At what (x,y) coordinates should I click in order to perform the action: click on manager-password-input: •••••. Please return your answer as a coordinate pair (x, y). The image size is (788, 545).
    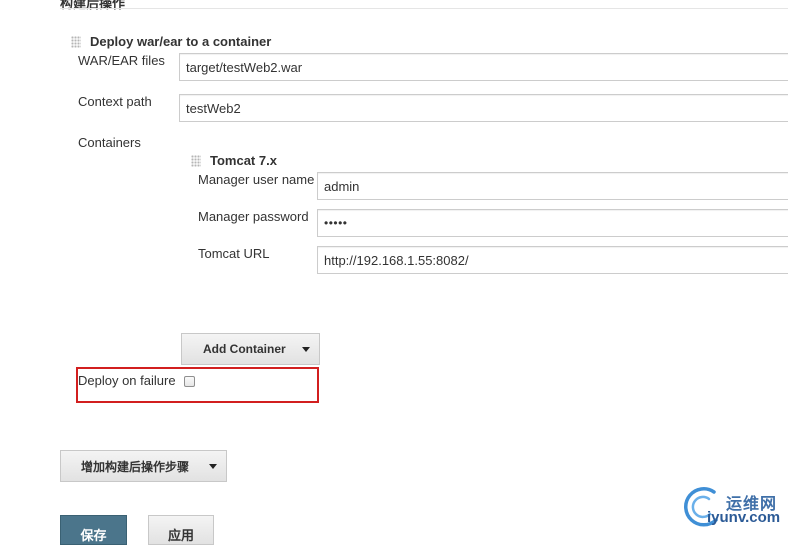
    Looking at the image, I should click on (552, 223).